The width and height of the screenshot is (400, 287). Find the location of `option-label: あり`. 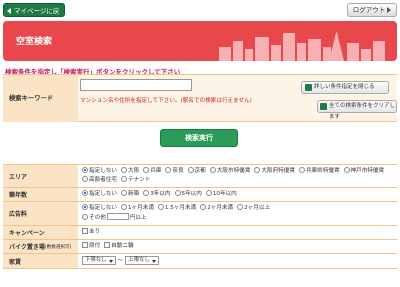

option-label: あり is located at coordinates (95, 232).